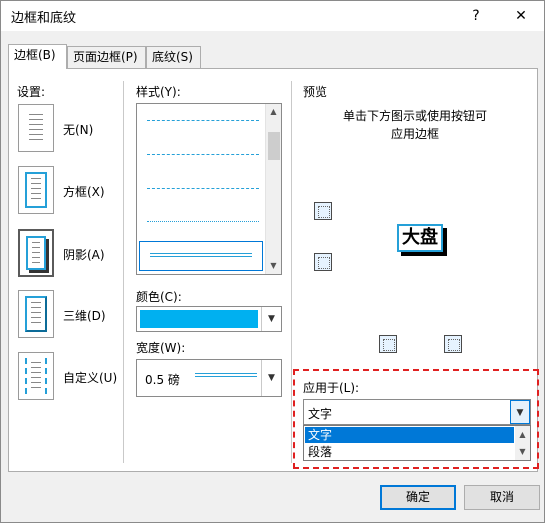 Image resolution: width=545 pixels, height=523 pixels. I want to click on width-line-sample, so click(226, 375).